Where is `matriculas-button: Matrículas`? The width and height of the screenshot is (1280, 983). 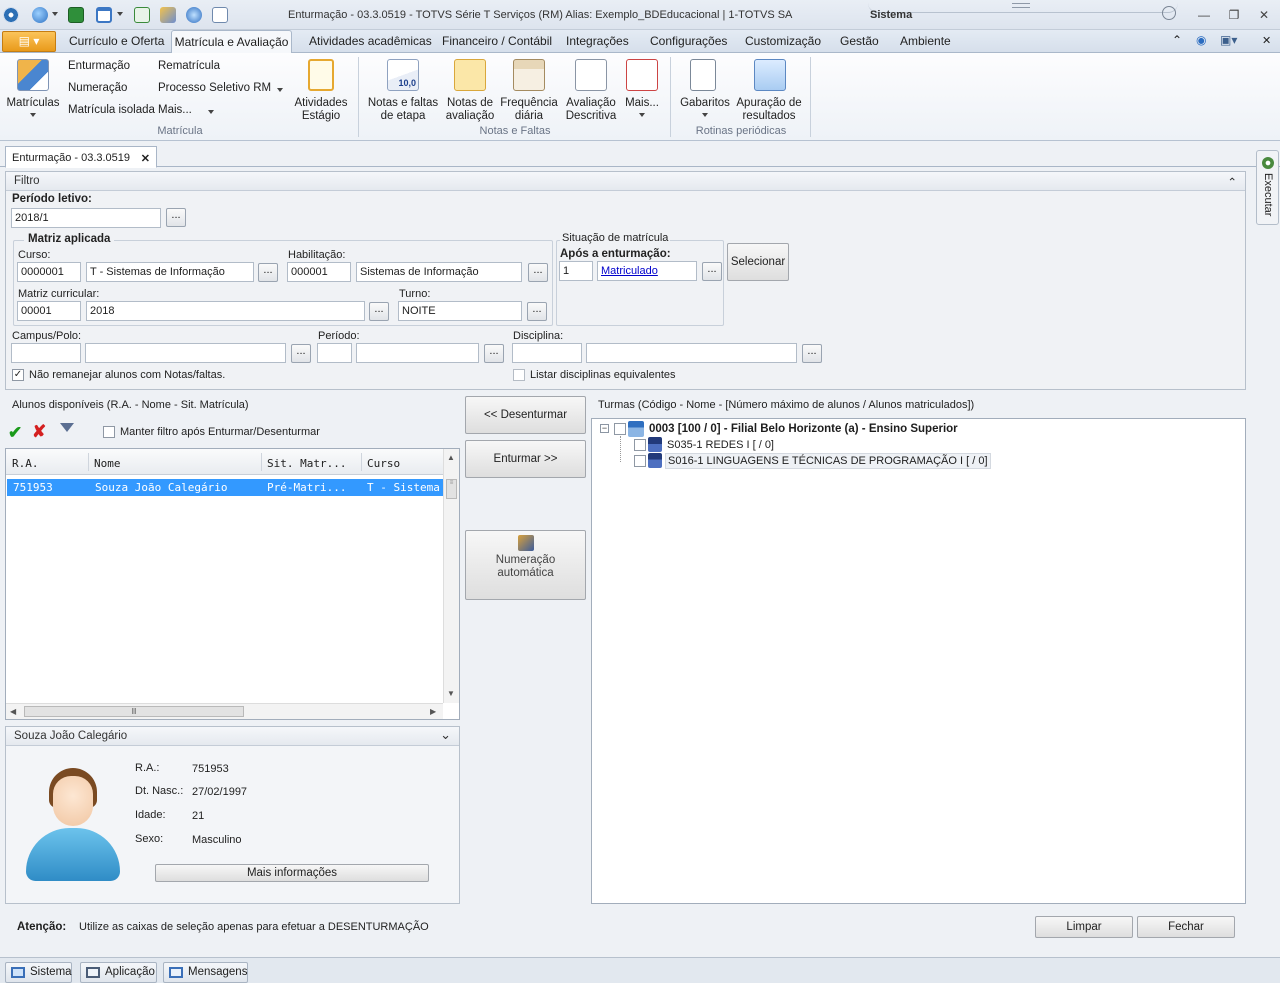
matriculas-button: Matrículas is located at coordinates (33, 89).